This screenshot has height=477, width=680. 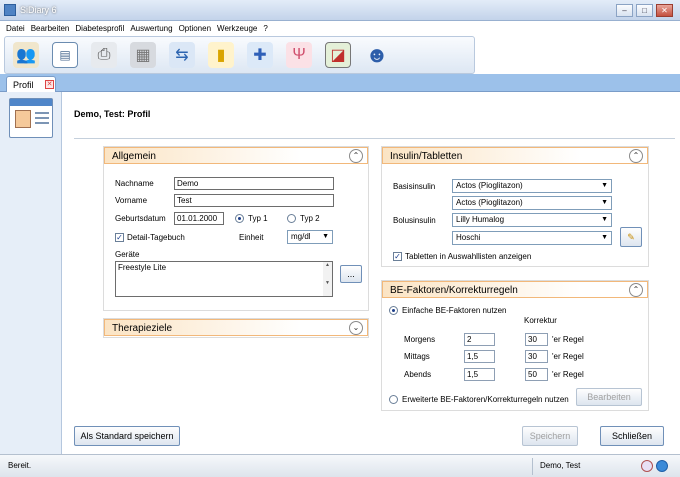 What do you see at coordinates (536, 356) in the screenshot?
I see `korrektur-mittags-input: 30` at bounding box center [536, 356].